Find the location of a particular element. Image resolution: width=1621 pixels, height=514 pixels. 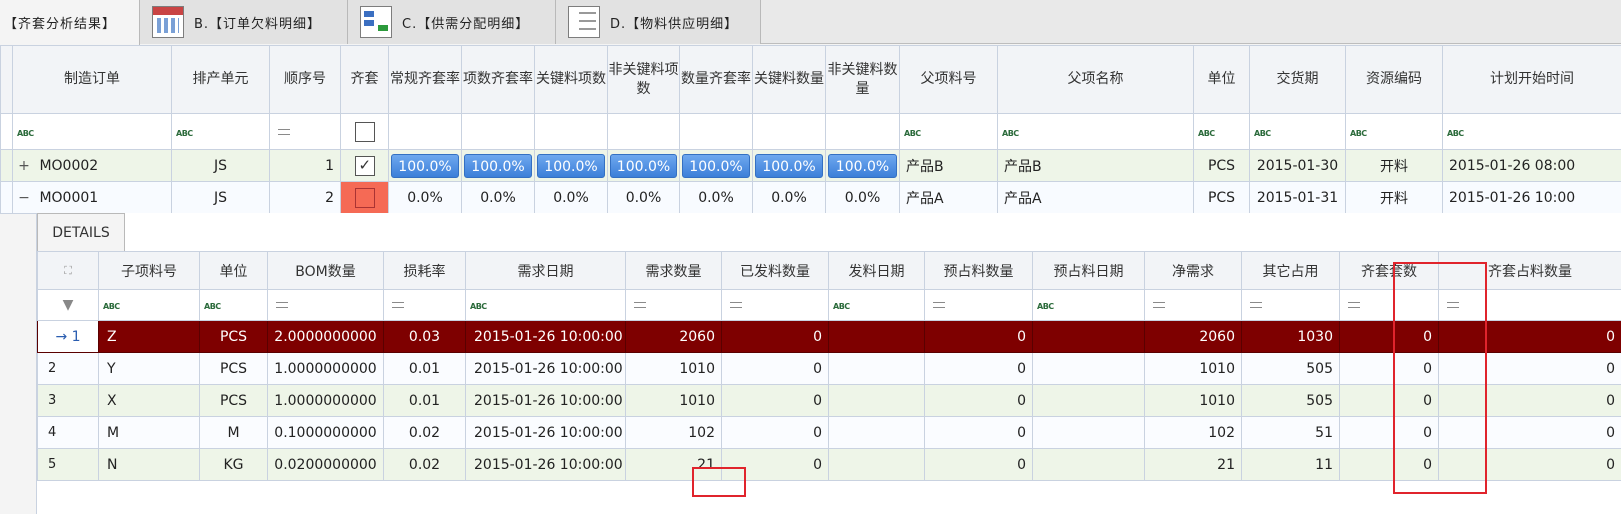

col-header: 净需求 is located at coordinates (1193, 270).